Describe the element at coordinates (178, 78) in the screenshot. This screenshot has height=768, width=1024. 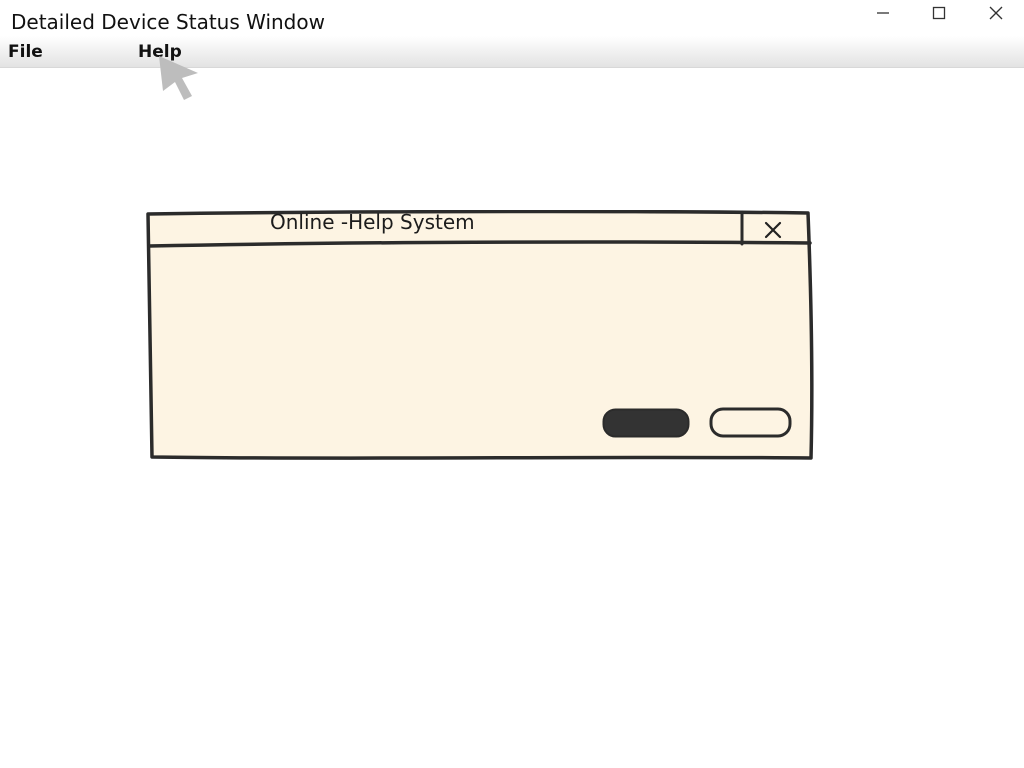
I see `mouse-pointer-icon` at that location.